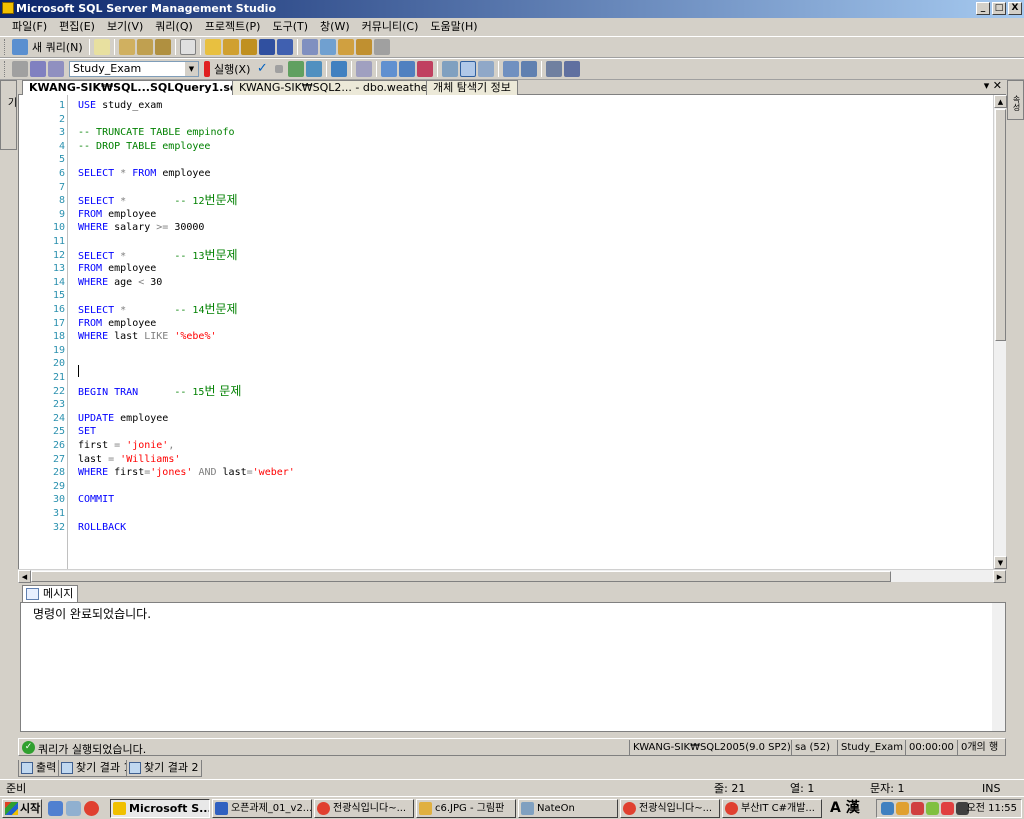 This screenshot has height=819, width=1024. What do you see at coordinates (22, 808) in the screenshot?
I see `start-button: 시작` at bounding box center [22, 808].